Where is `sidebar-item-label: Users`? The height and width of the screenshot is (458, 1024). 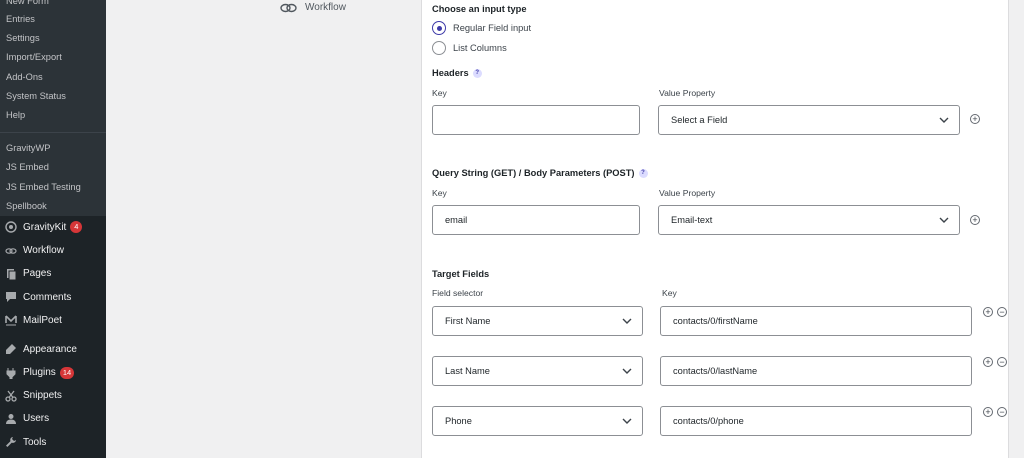
sidebar-item-label: Users is located at coordinates (36, 419).